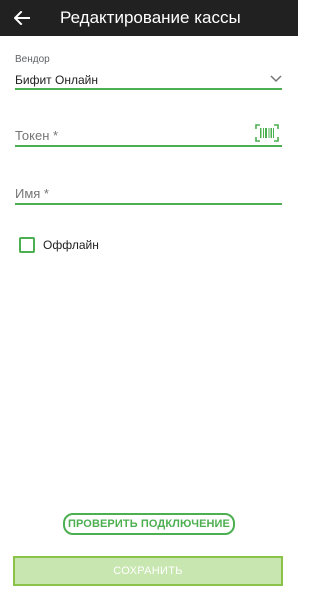 The image size is (320, 599). I want to click on app-bar: Редактирование кассы, so click(149, 18).